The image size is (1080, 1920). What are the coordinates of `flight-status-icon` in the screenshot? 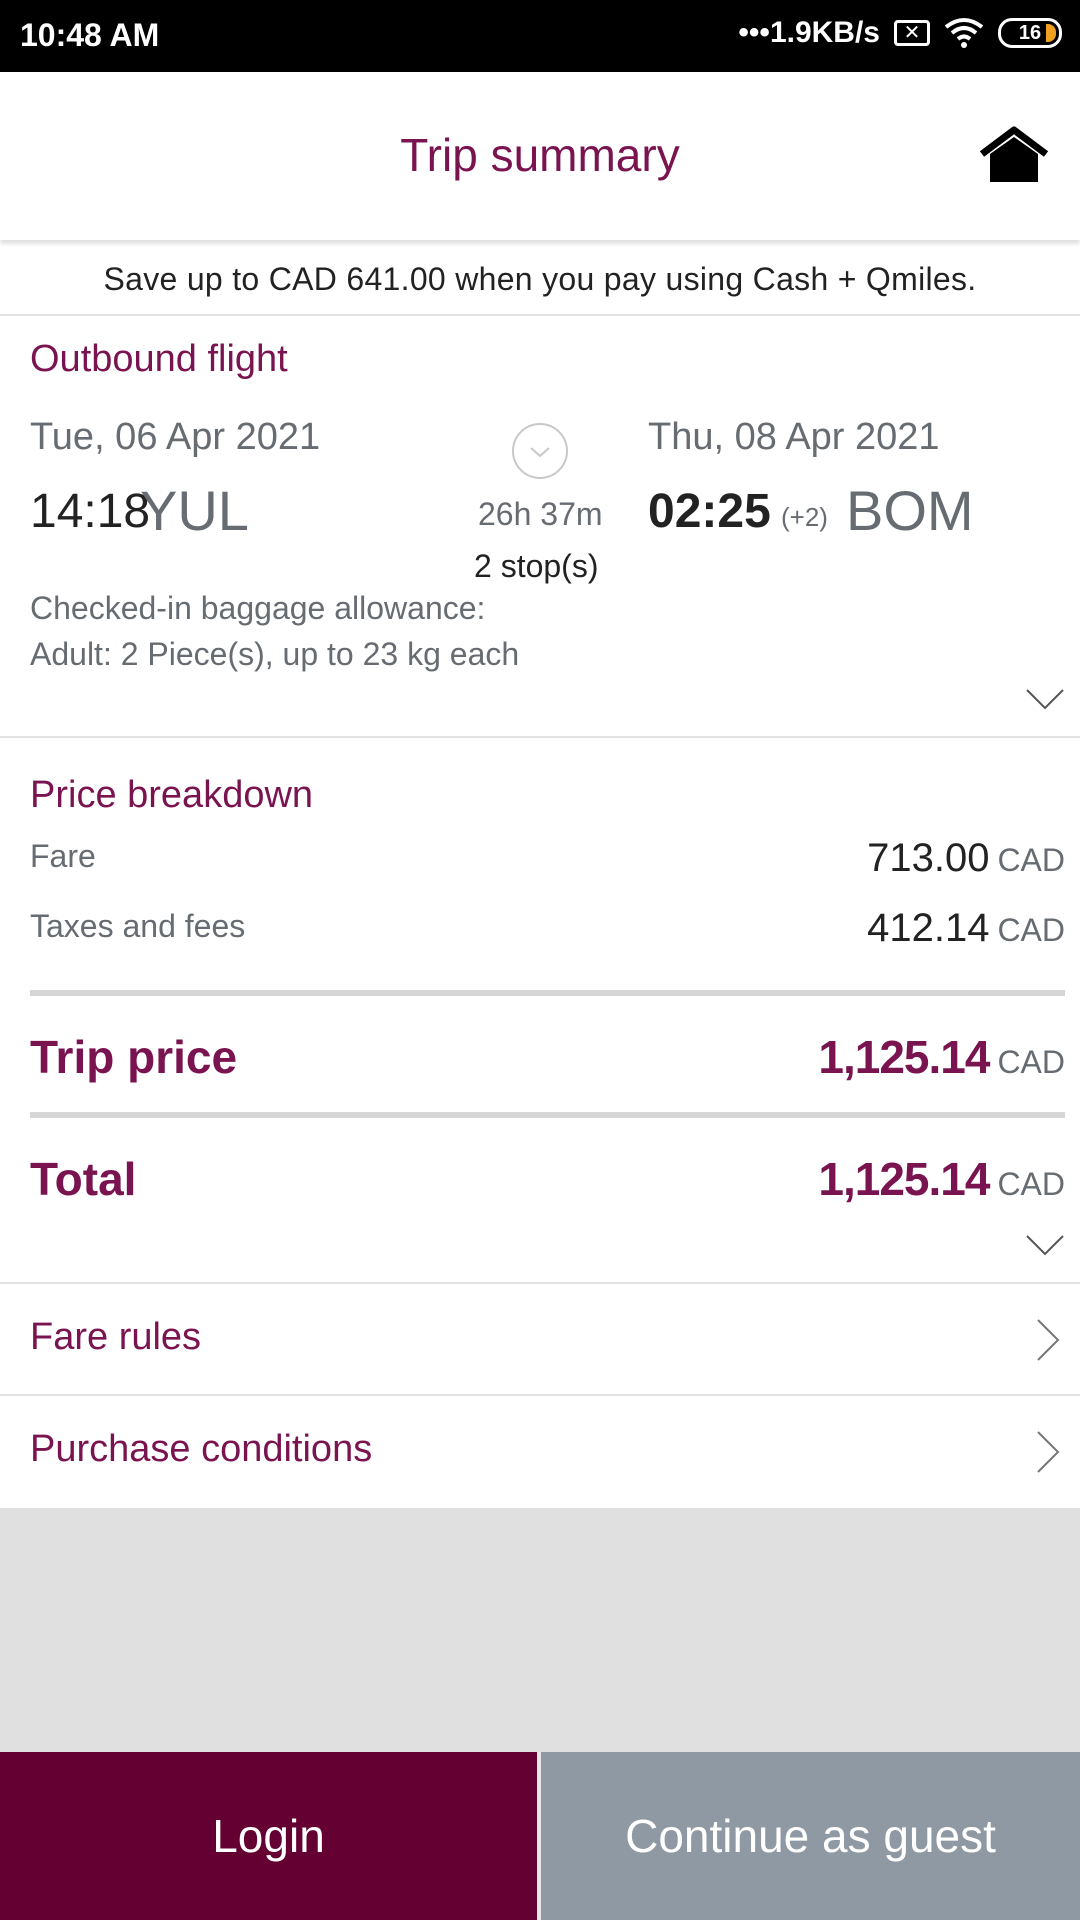 It's located at (540, 451).